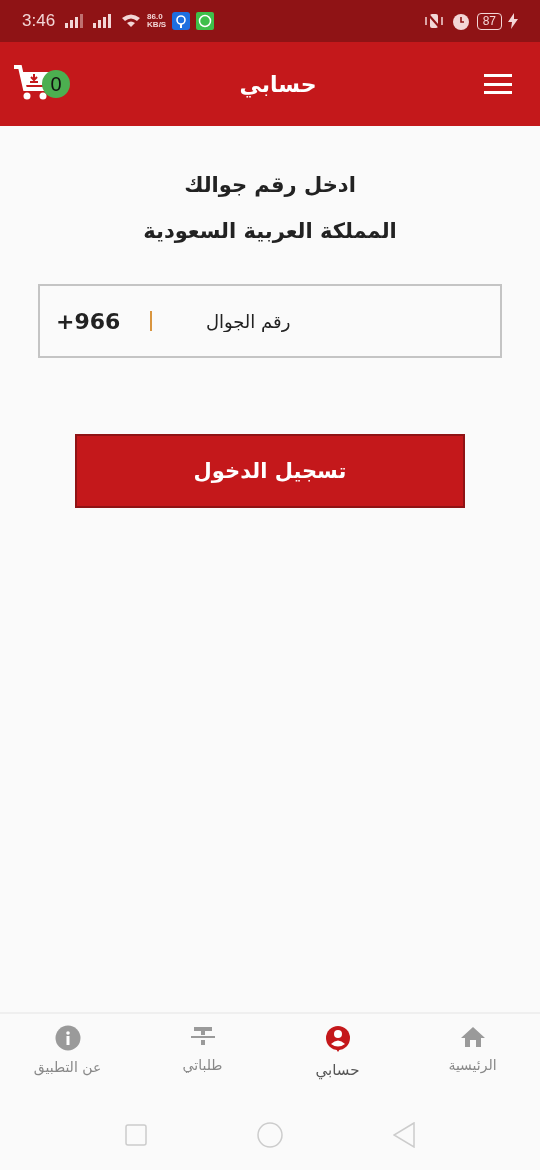  What do you see at coordinates (181, 21) in the screenshot?
I see `app-notification-icon` at bounding box center [181, 21].